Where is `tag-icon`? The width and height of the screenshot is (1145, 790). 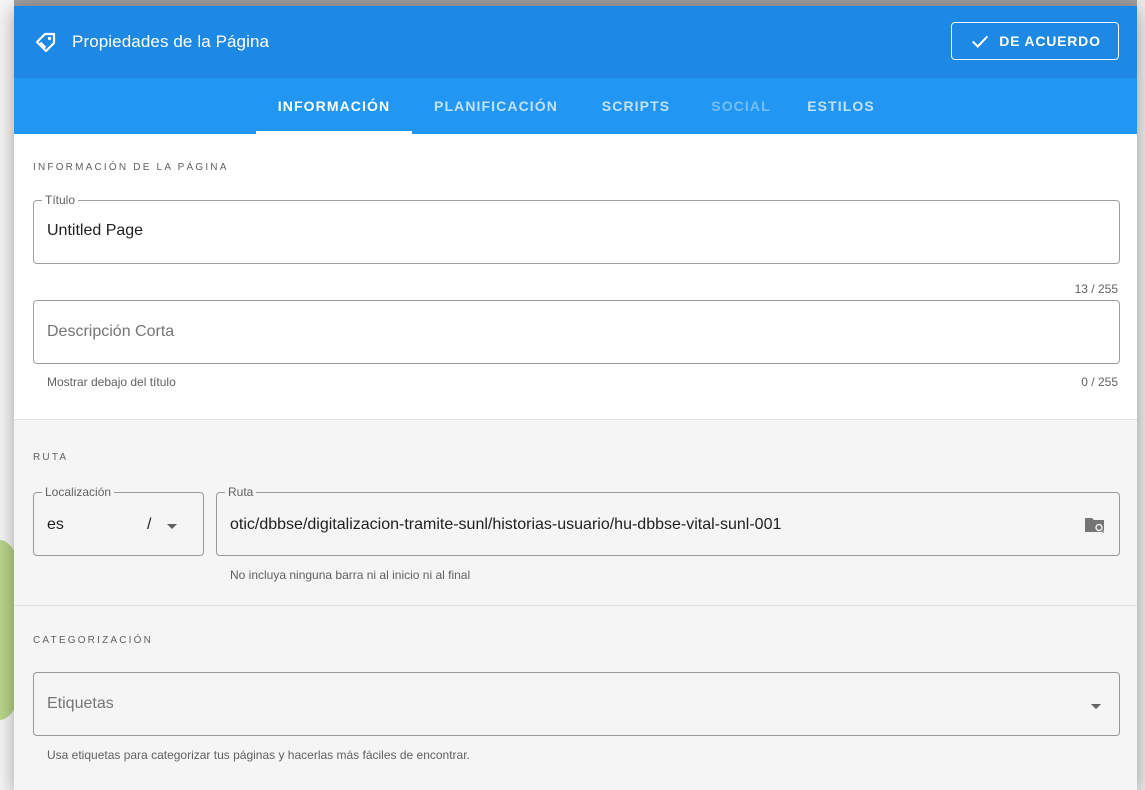
tag-icon is located at coordinates (45, 42).